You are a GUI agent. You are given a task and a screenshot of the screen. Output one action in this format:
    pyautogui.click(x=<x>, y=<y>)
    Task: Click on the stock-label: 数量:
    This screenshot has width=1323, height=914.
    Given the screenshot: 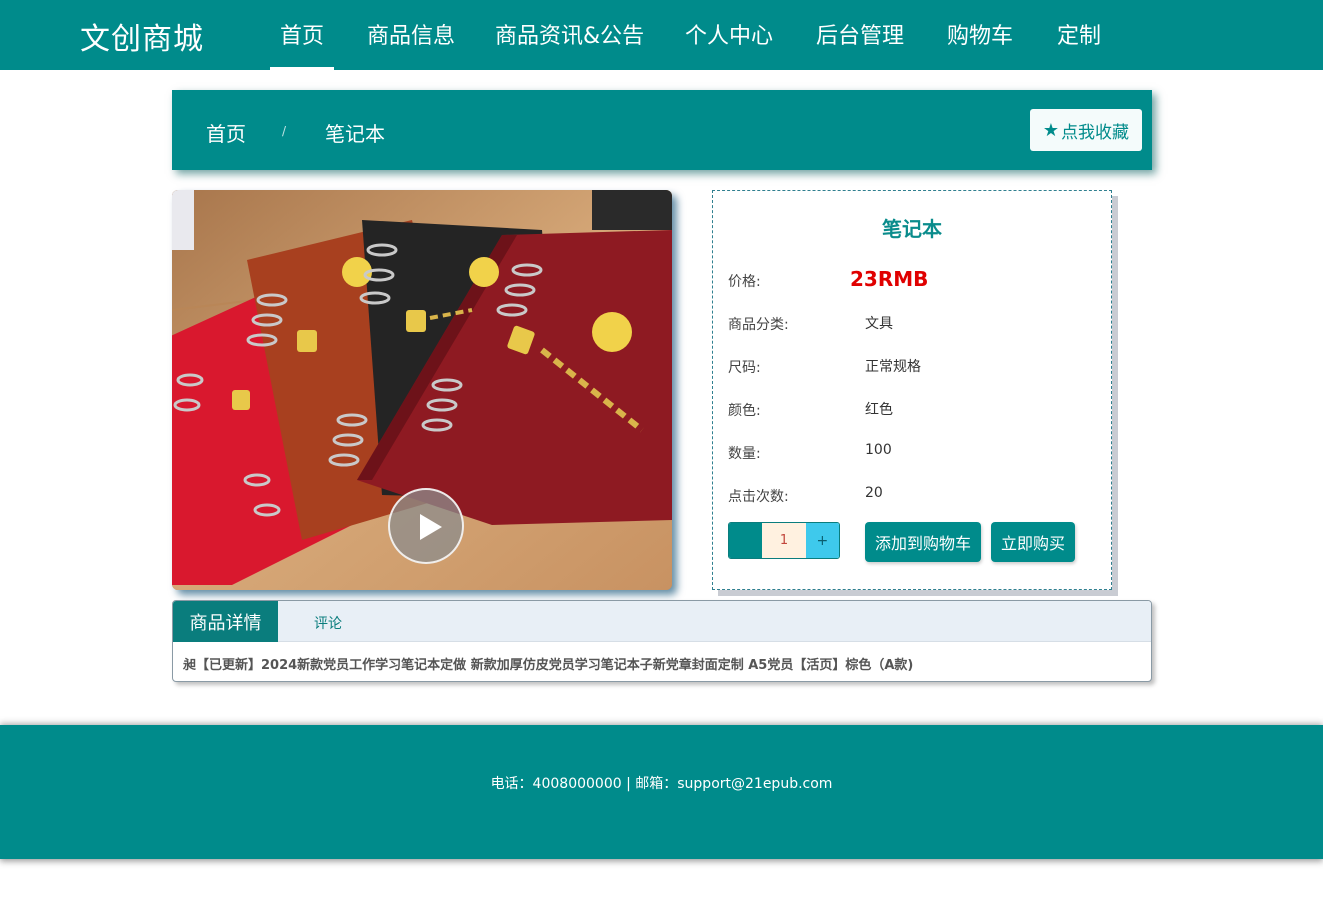 What is the action you would take?
    pyautogui.click(x=744, y=454)
    